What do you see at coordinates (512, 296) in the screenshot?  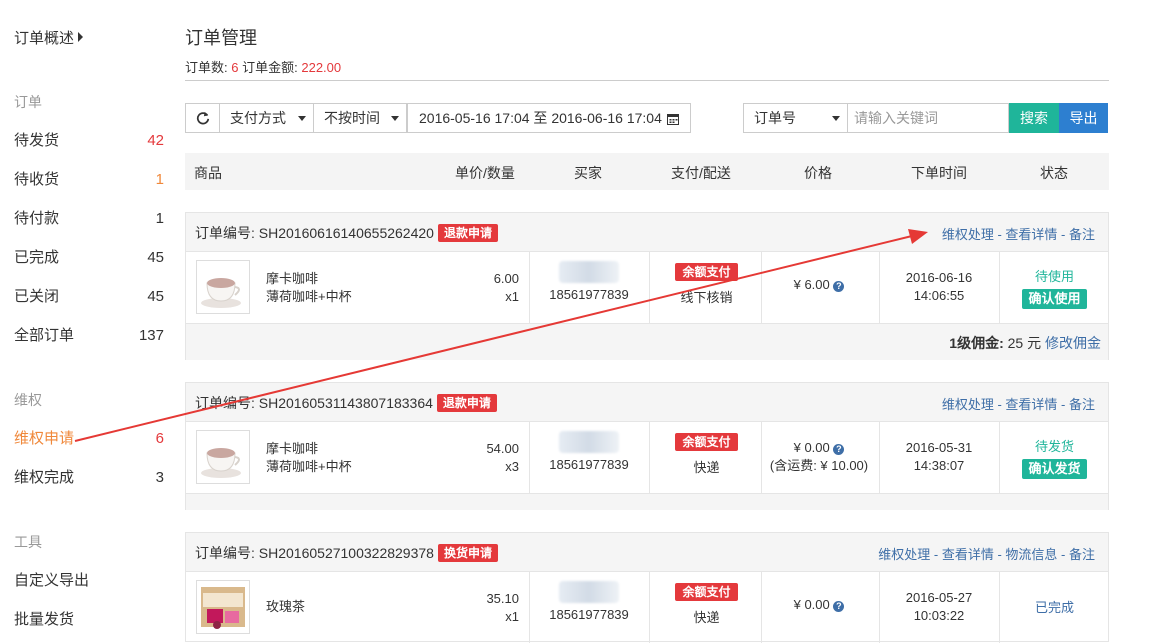 I see `quantity: x1` at bounding box center [512, 296].